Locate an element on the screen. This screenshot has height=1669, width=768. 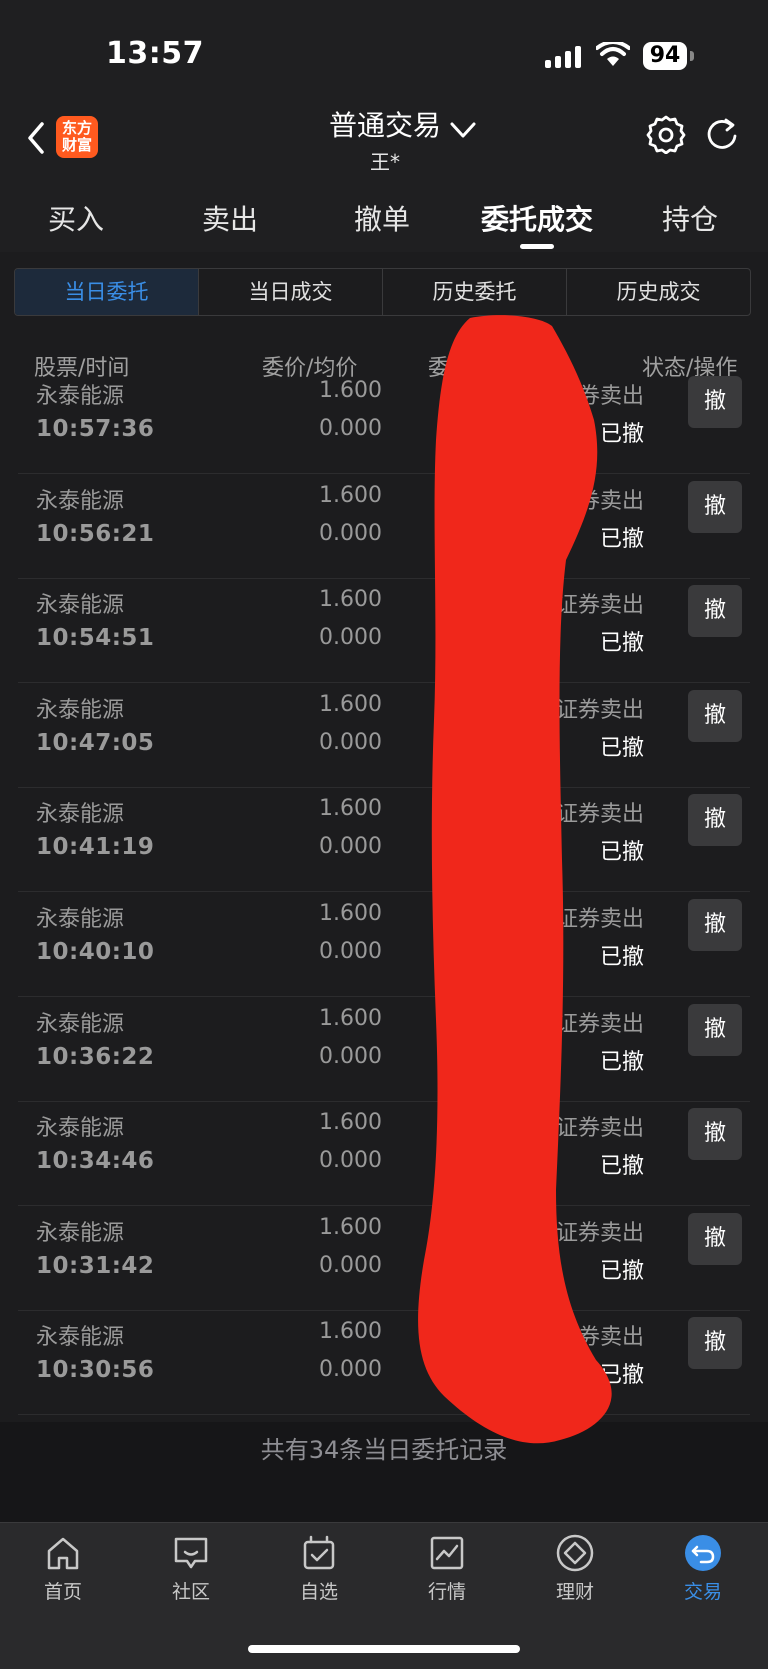
home-icon is located at coordinates (63, 1553).